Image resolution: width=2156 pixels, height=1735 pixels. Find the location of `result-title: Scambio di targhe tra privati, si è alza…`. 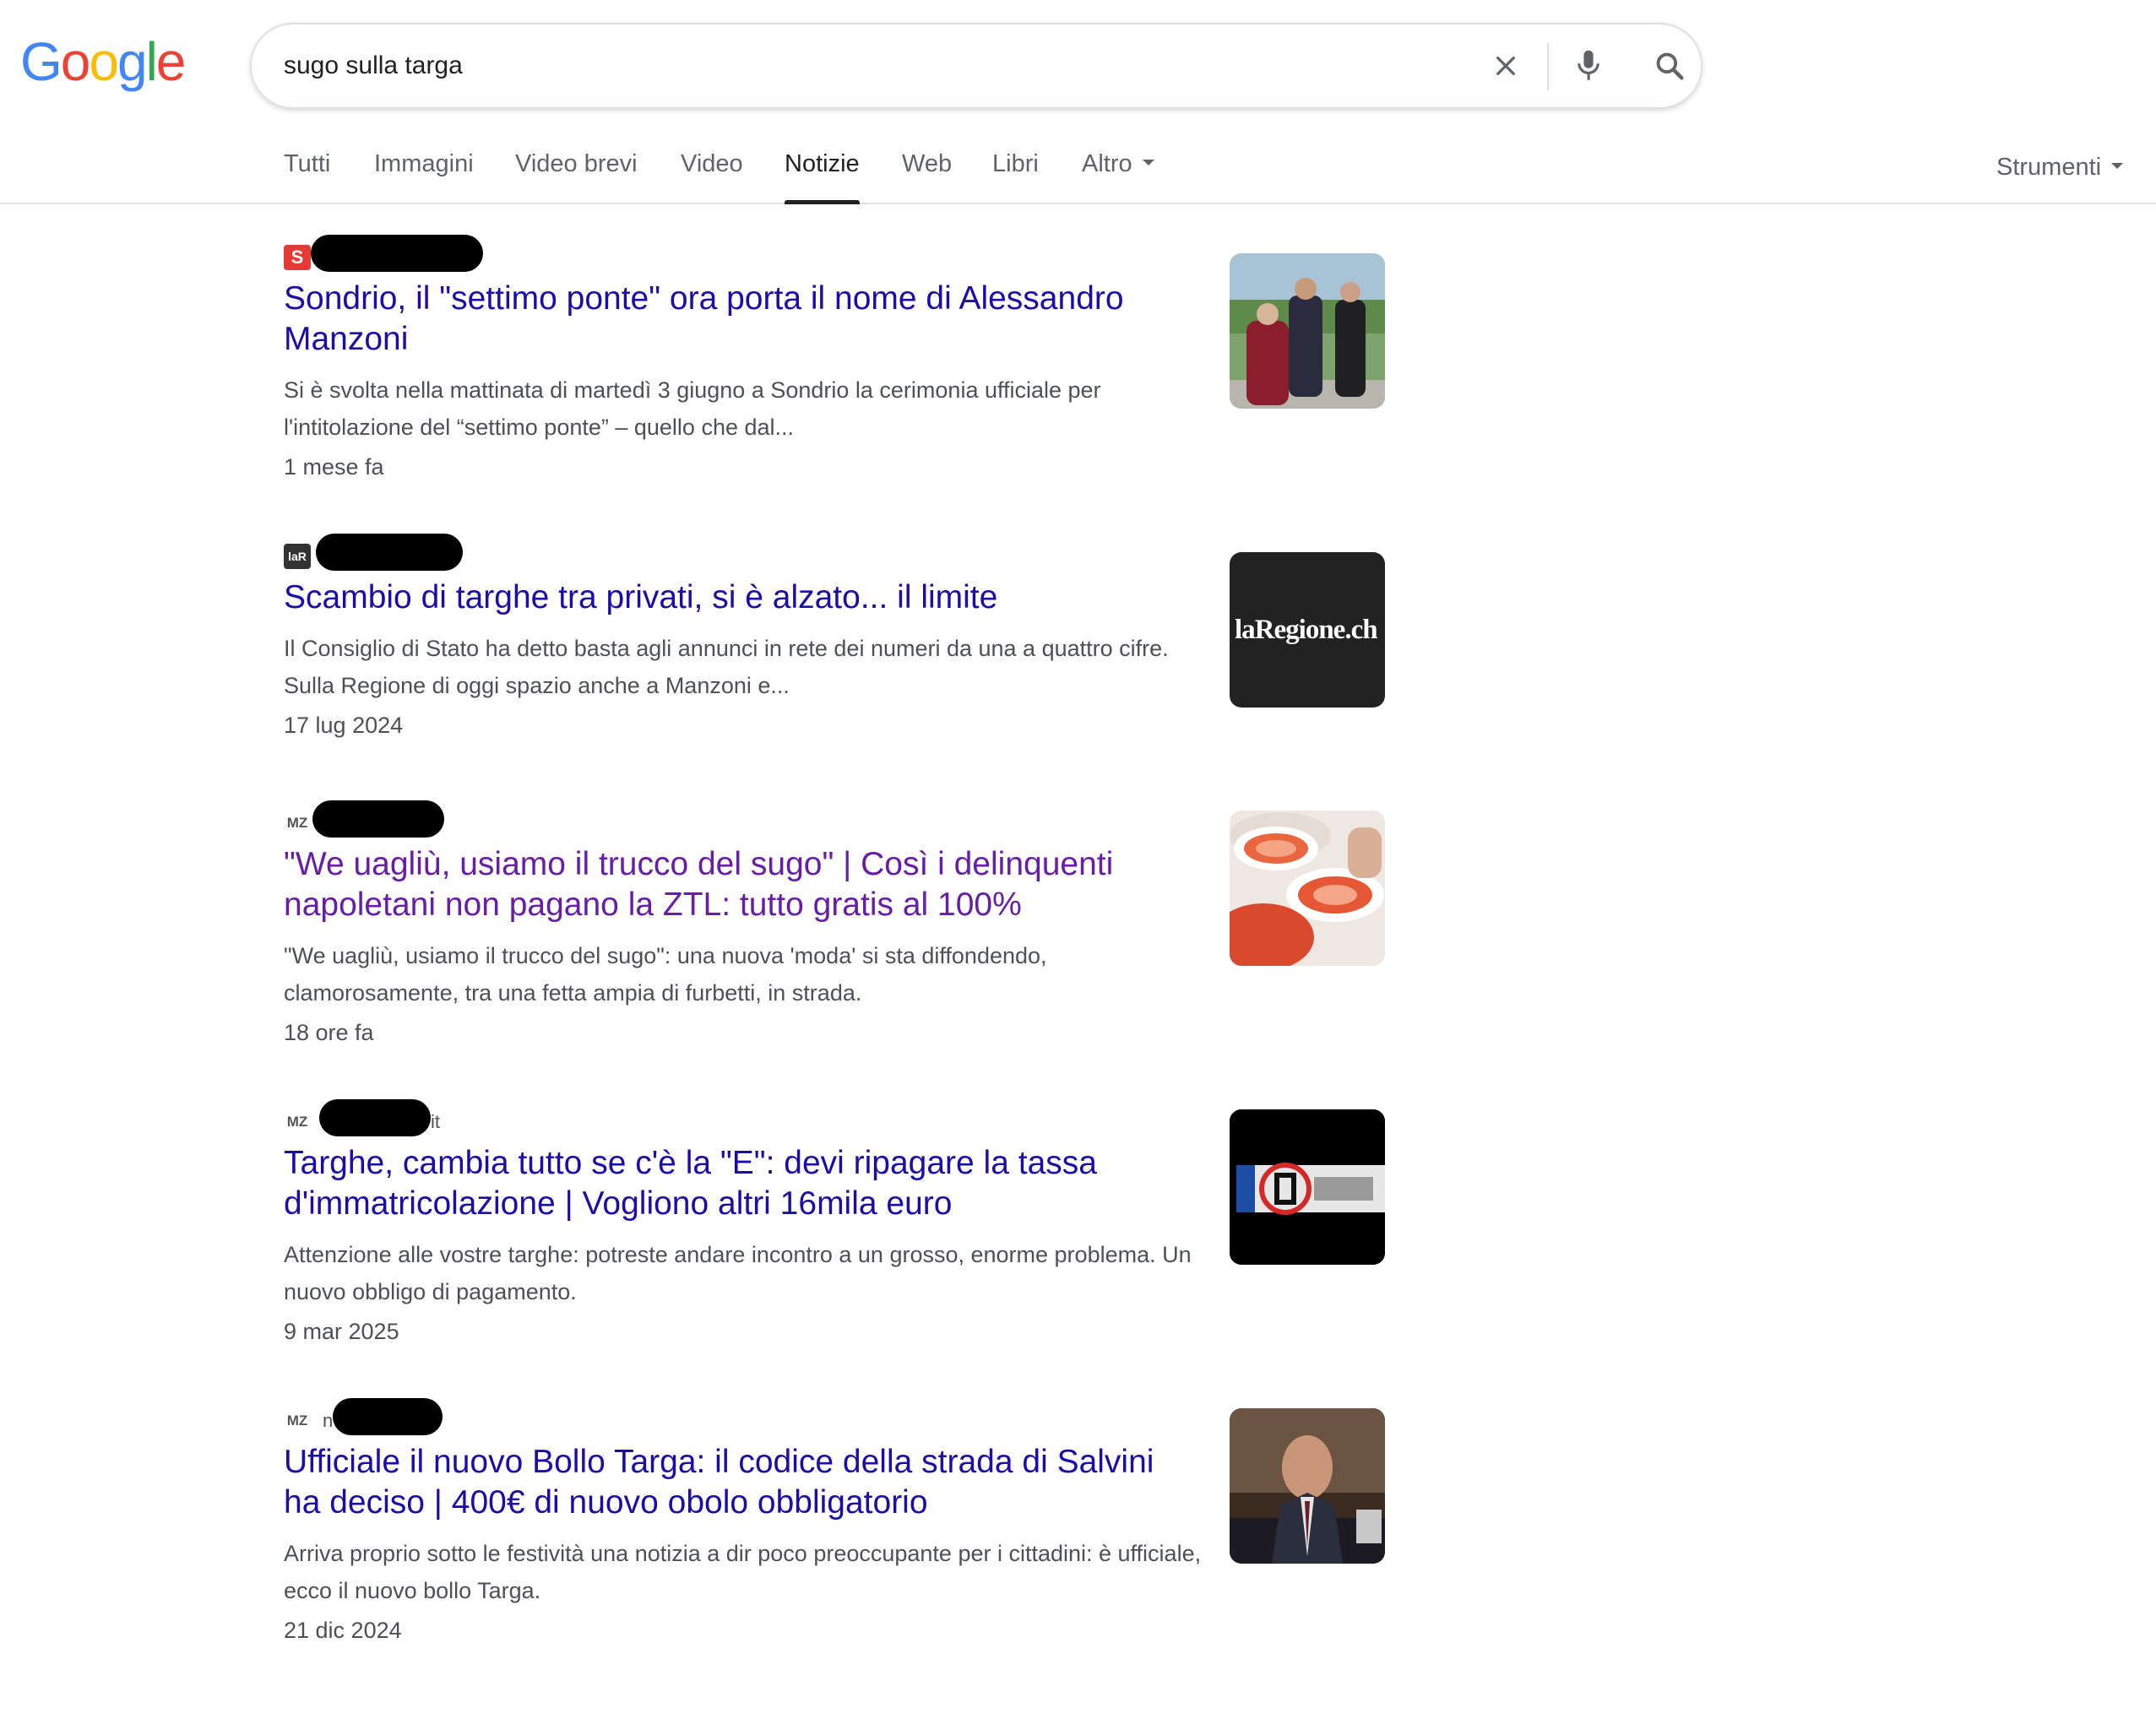

result-title: Scambio di targhe tra privati, si è alza… is located at coordinates (740, 597).